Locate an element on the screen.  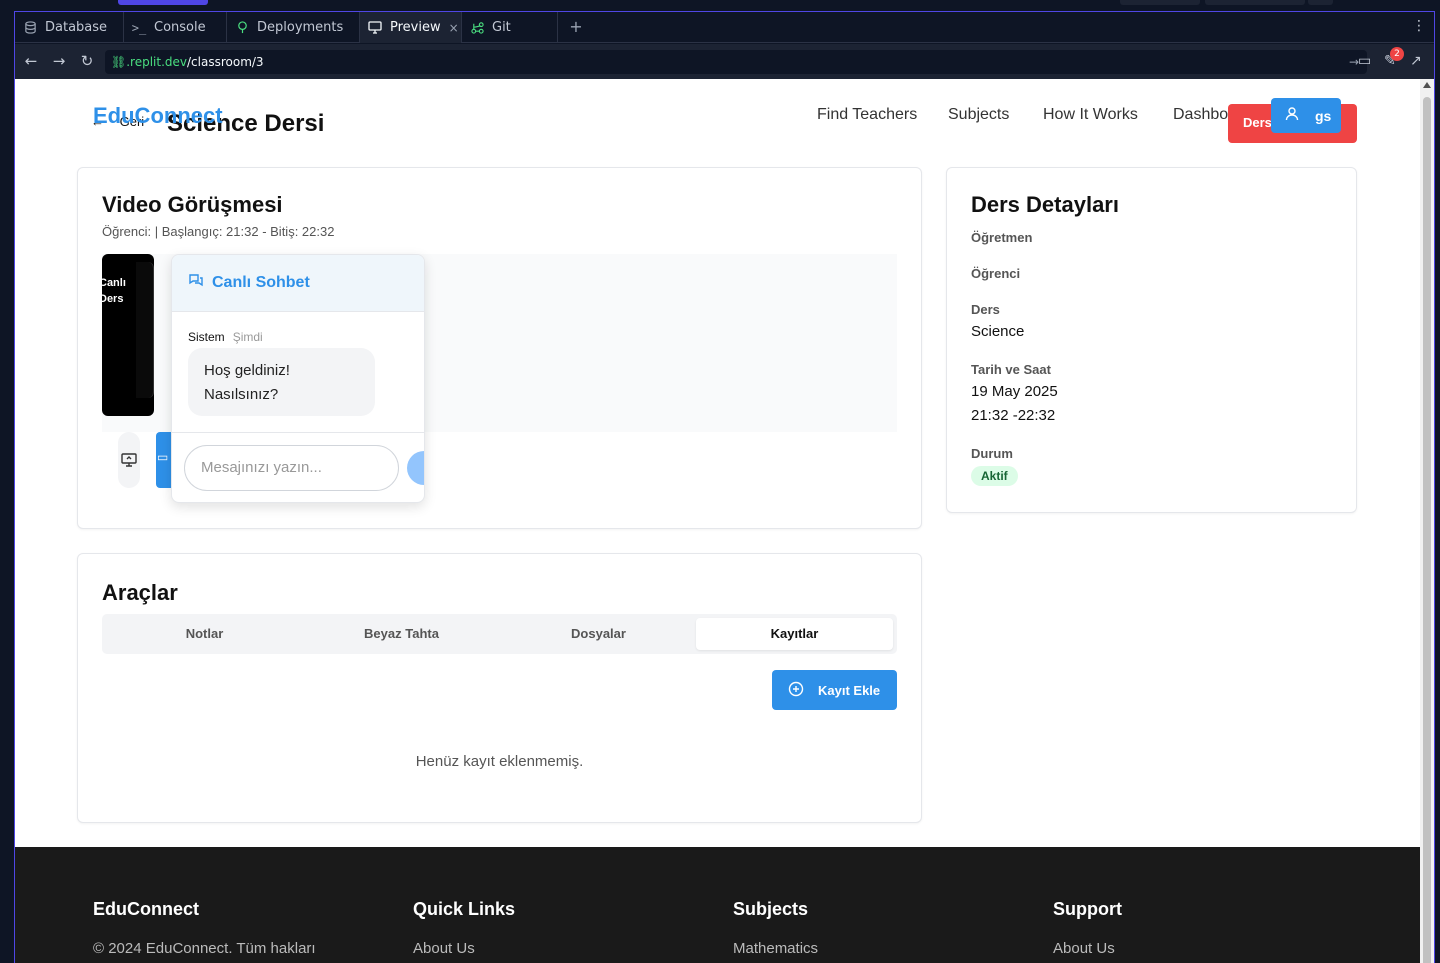
tab-label: Deployments is located at coordinates (300, 27).